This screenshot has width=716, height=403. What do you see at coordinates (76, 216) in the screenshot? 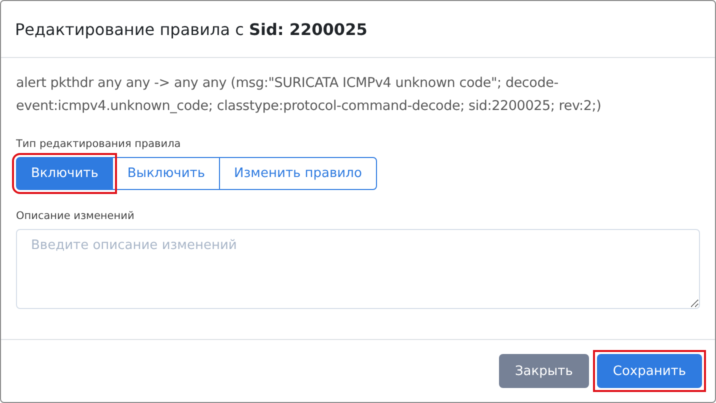
I see `description-label: Описание изменений` at bounding box center [76, 216].